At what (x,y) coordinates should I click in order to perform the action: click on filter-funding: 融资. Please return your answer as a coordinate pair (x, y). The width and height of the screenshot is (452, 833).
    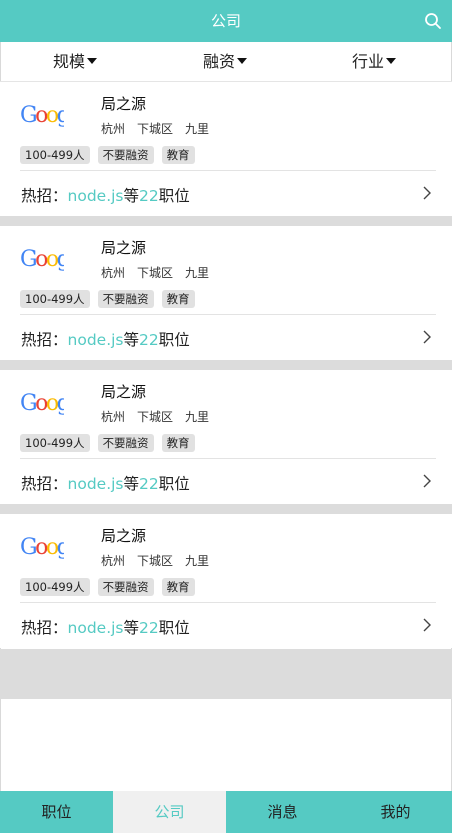
    Looking at the image, I should click on (225, 62).